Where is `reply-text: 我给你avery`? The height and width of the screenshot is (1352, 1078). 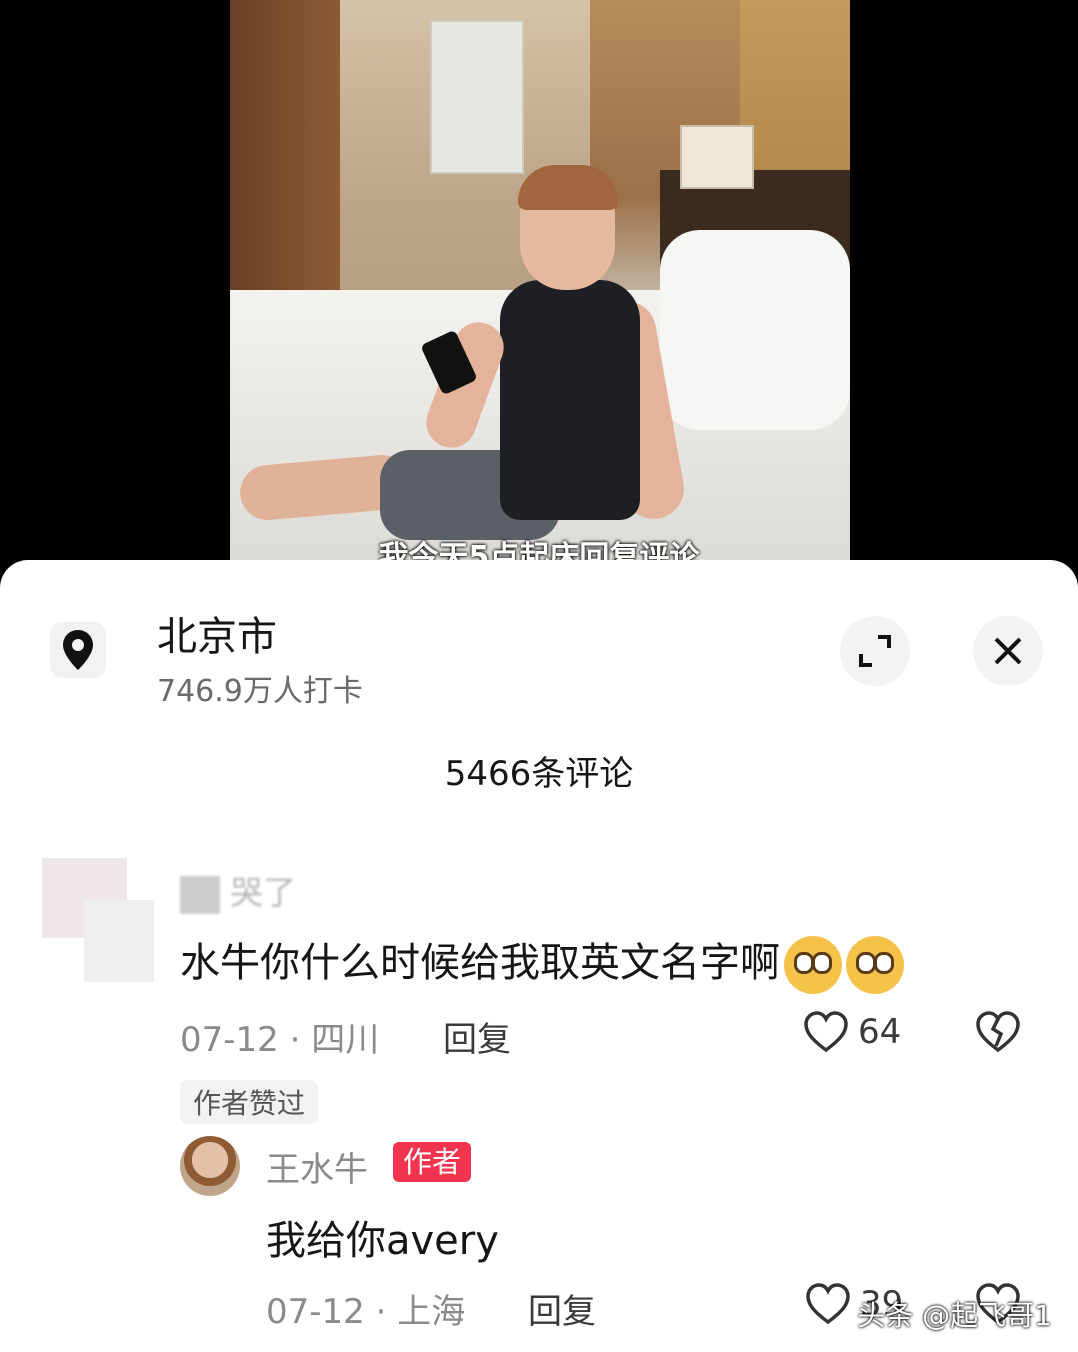 reply-text: 我给你avery is located at coordinates (382, 1237).